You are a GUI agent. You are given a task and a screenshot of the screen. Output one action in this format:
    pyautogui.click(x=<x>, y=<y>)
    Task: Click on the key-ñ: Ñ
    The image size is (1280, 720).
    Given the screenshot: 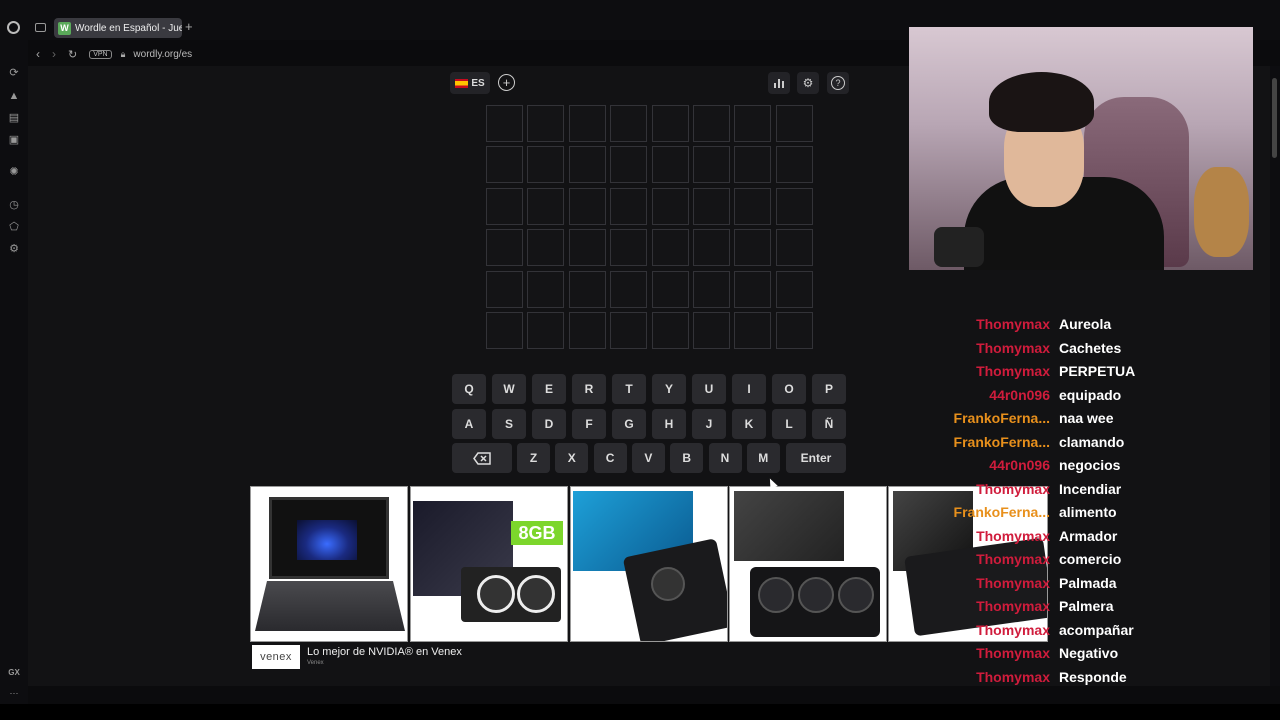 What is the action you would take?
    pyautogui.click(x=829, y=424)
    